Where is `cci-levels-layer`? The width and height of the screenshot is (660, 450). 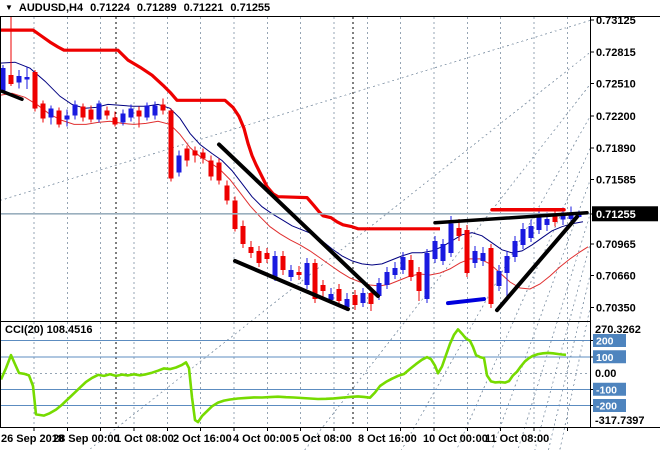 cci-levels-layer is located at coordinates (295, 373).